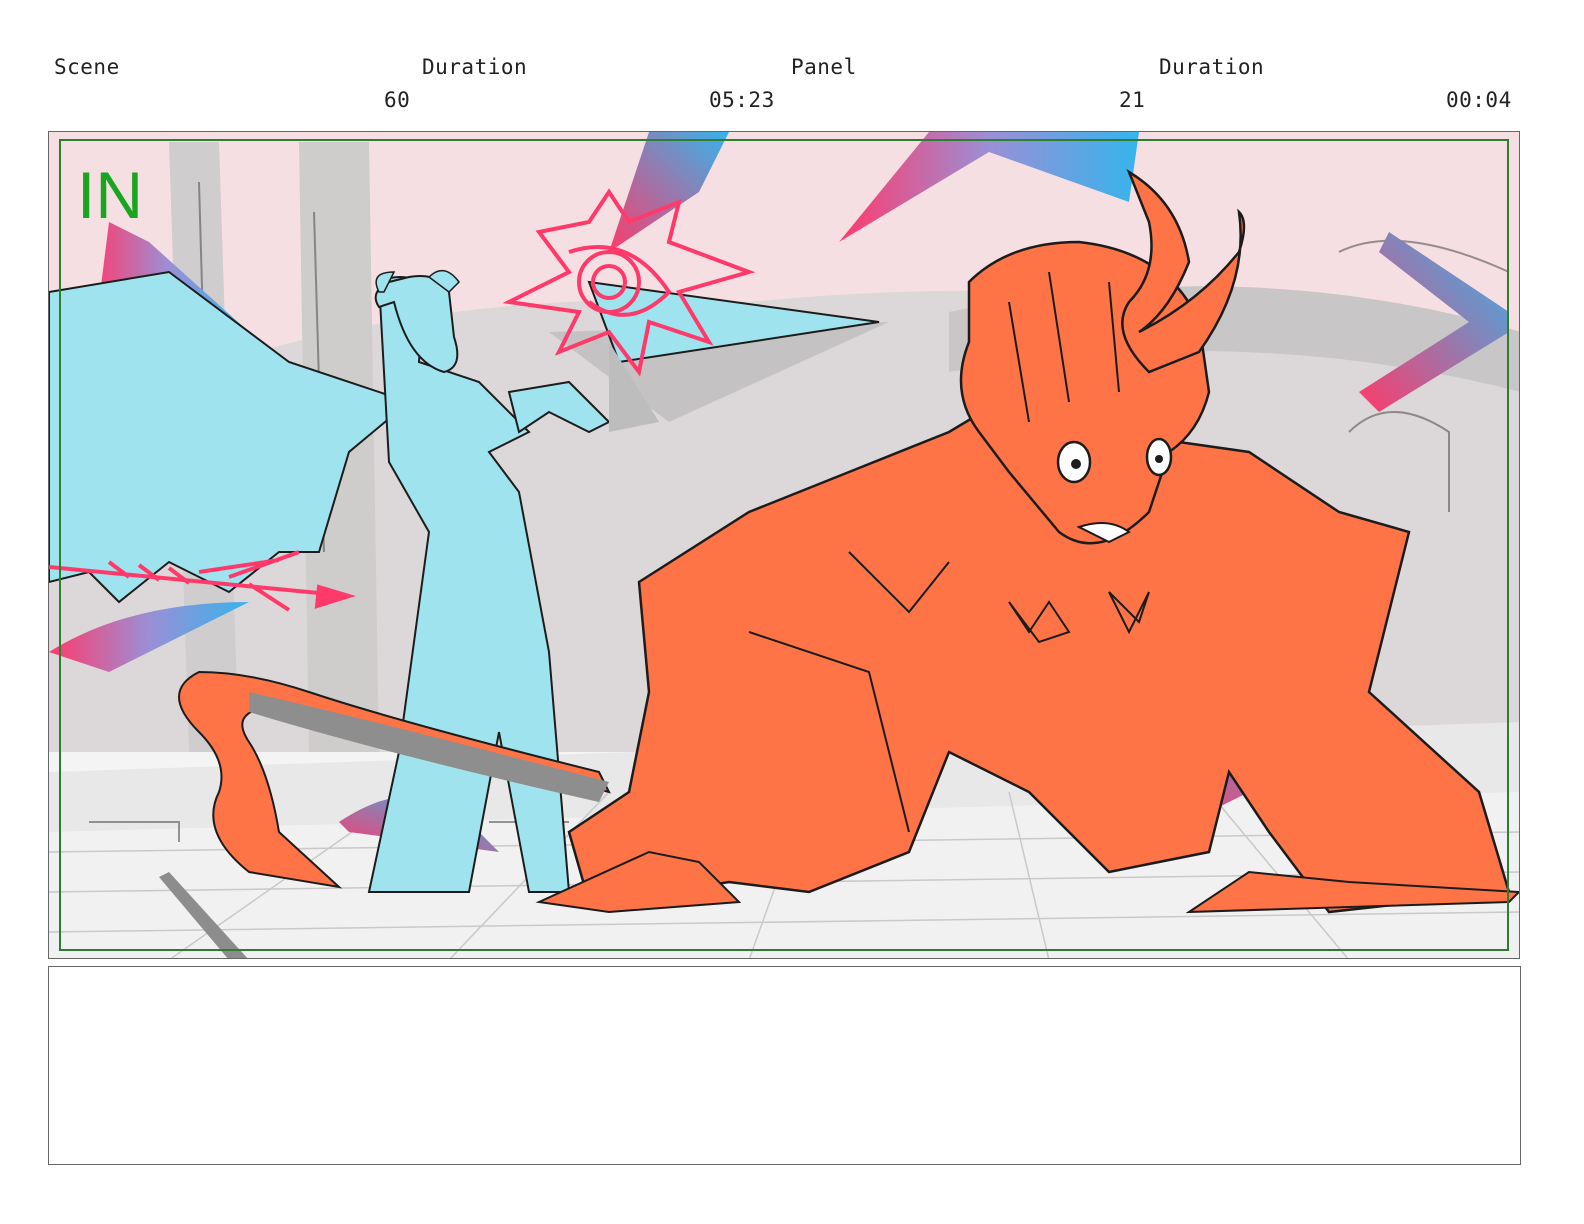  What do you see at coordinates (397, 100) in the screenshot?
I see `scene-number: 60` at bounding box center [397, 100].